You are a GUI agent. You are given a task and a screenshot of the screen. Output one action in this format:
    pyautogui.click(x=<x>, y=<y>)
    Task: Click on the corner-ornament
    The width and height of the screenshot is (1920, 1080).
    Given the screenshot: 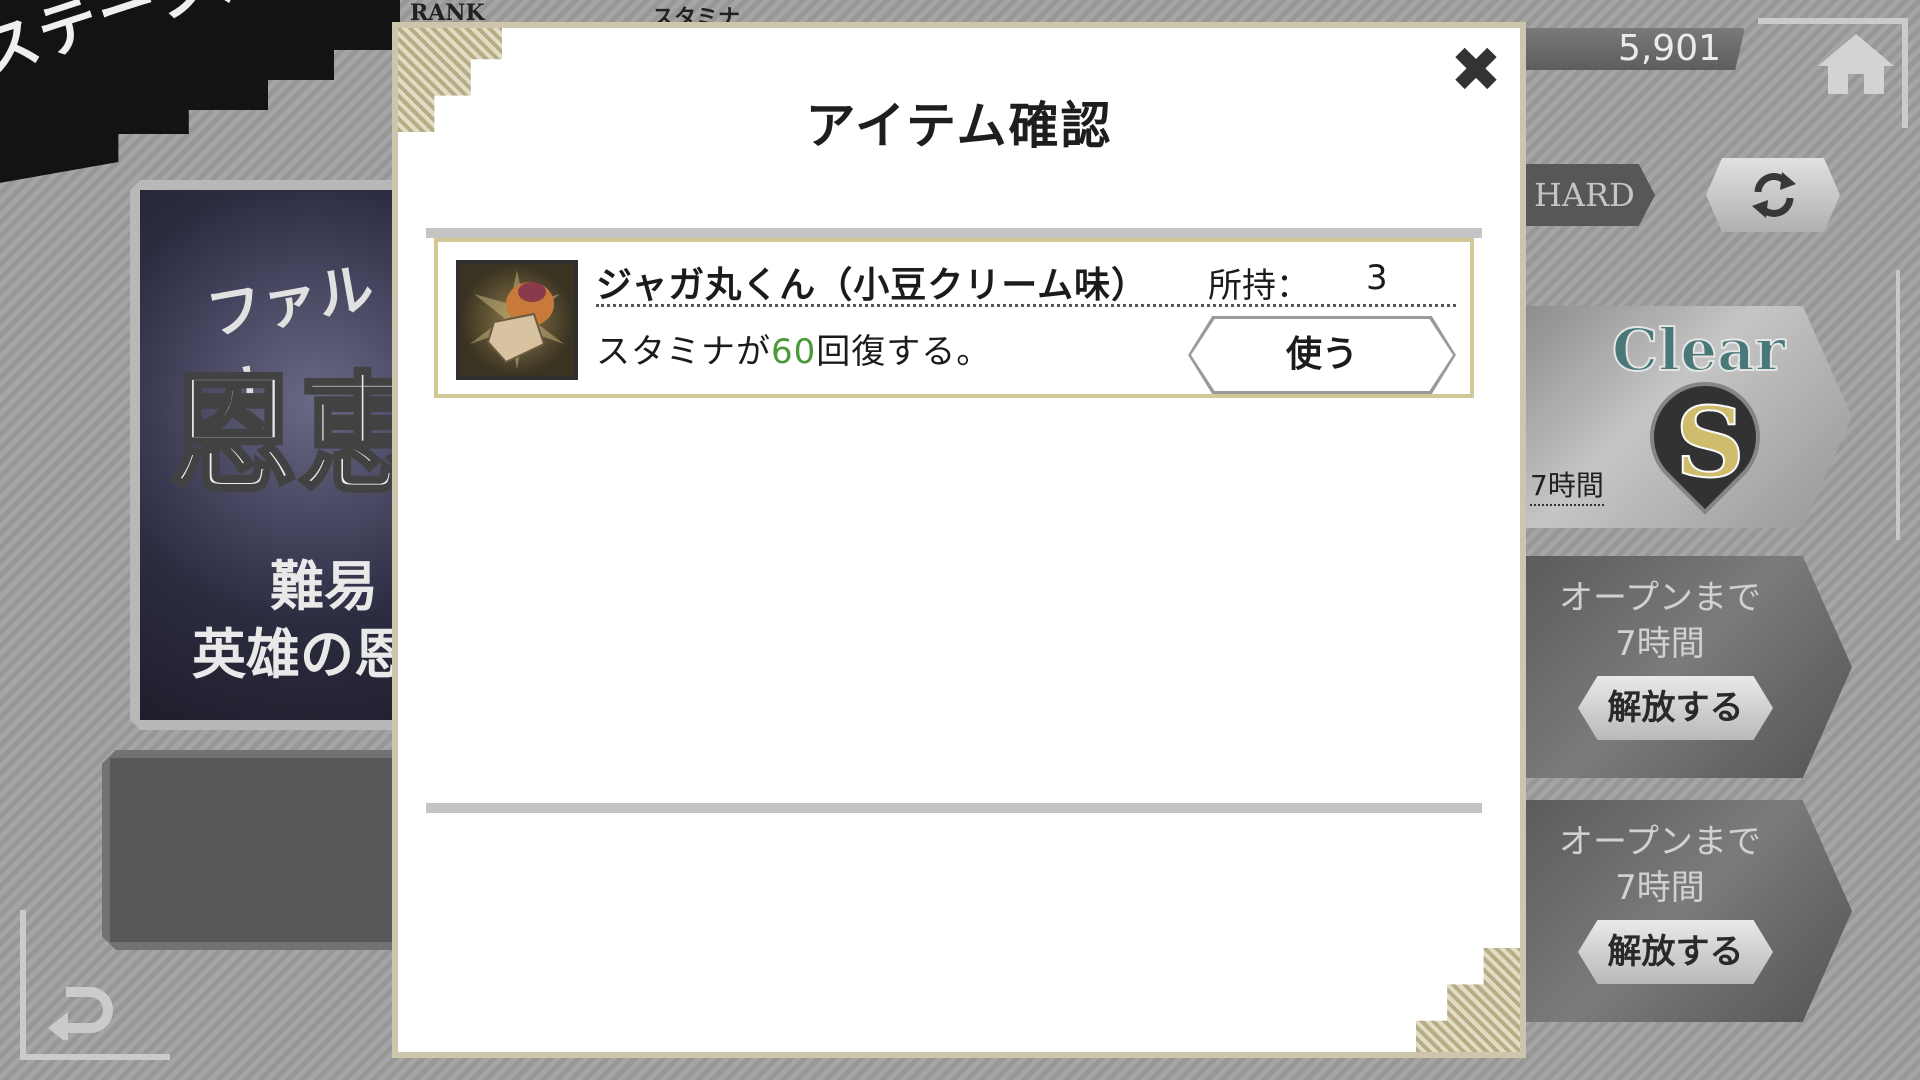 What is the action you would take?
    pyautogui.click(x=1468, y=1000)
    